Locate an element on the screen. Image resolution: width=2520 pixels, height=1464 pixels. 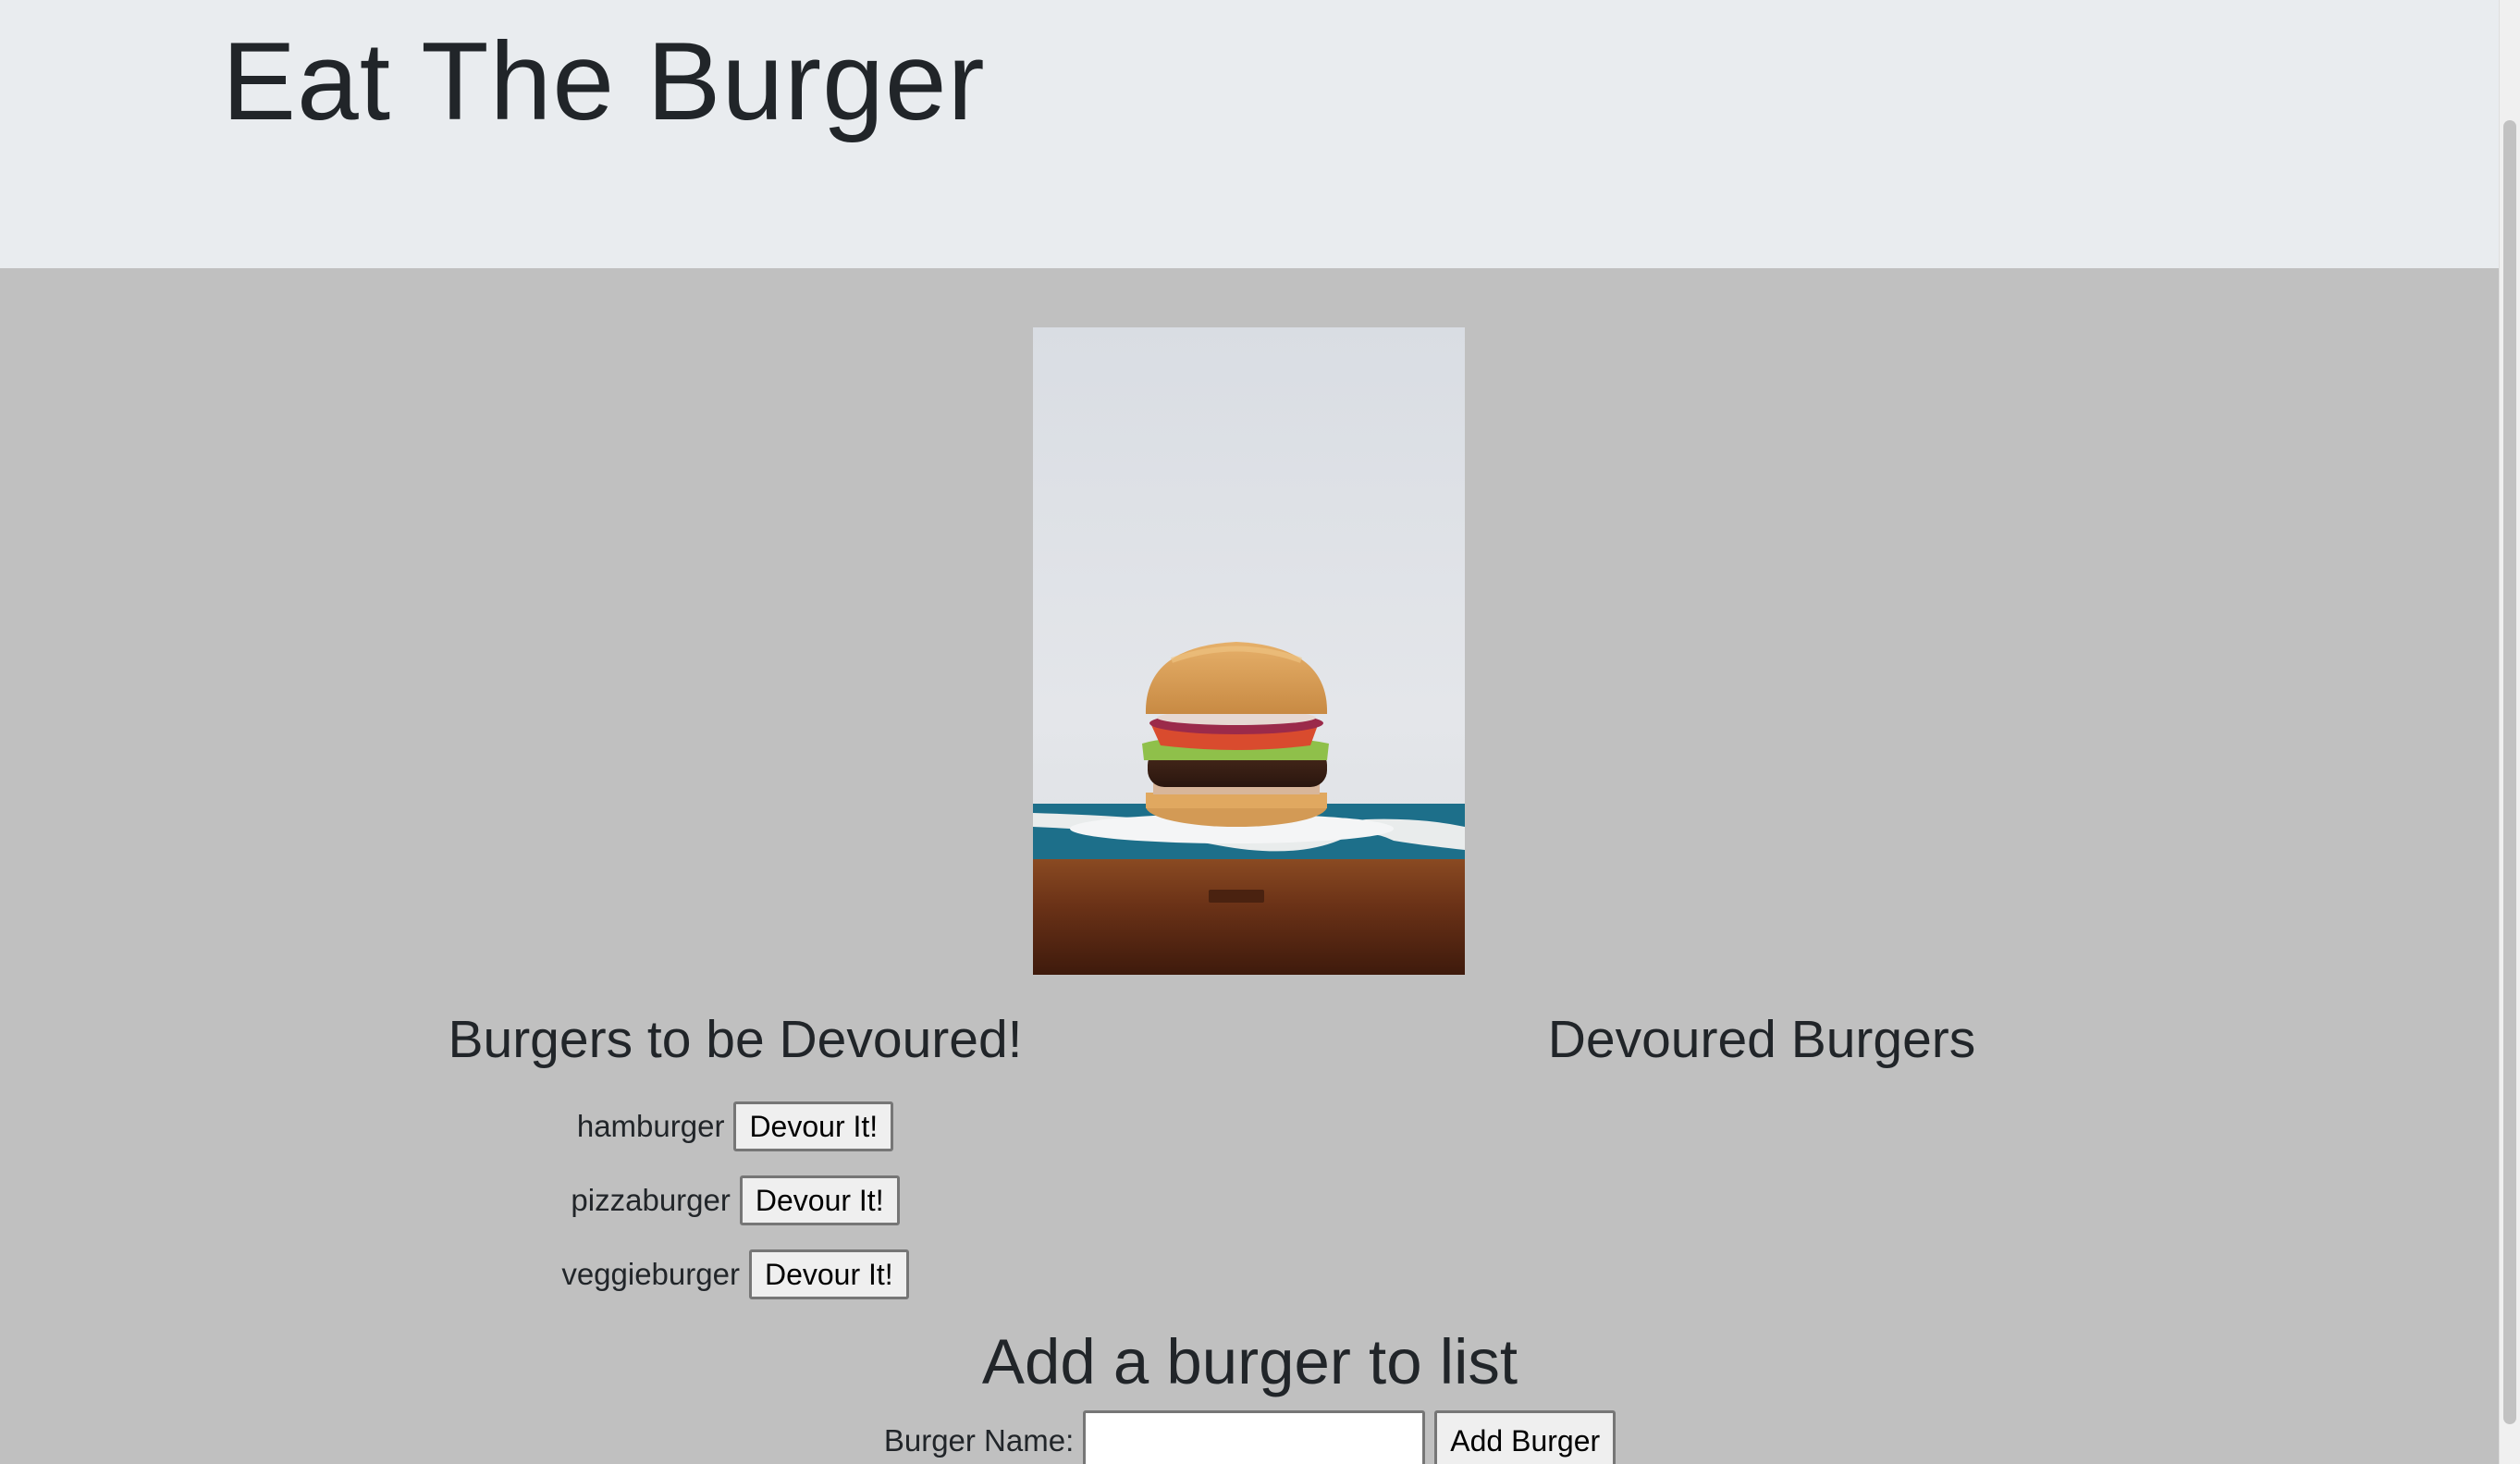
add-burger-heading: Add a burger to list is located at coordinates (1249, 1361).